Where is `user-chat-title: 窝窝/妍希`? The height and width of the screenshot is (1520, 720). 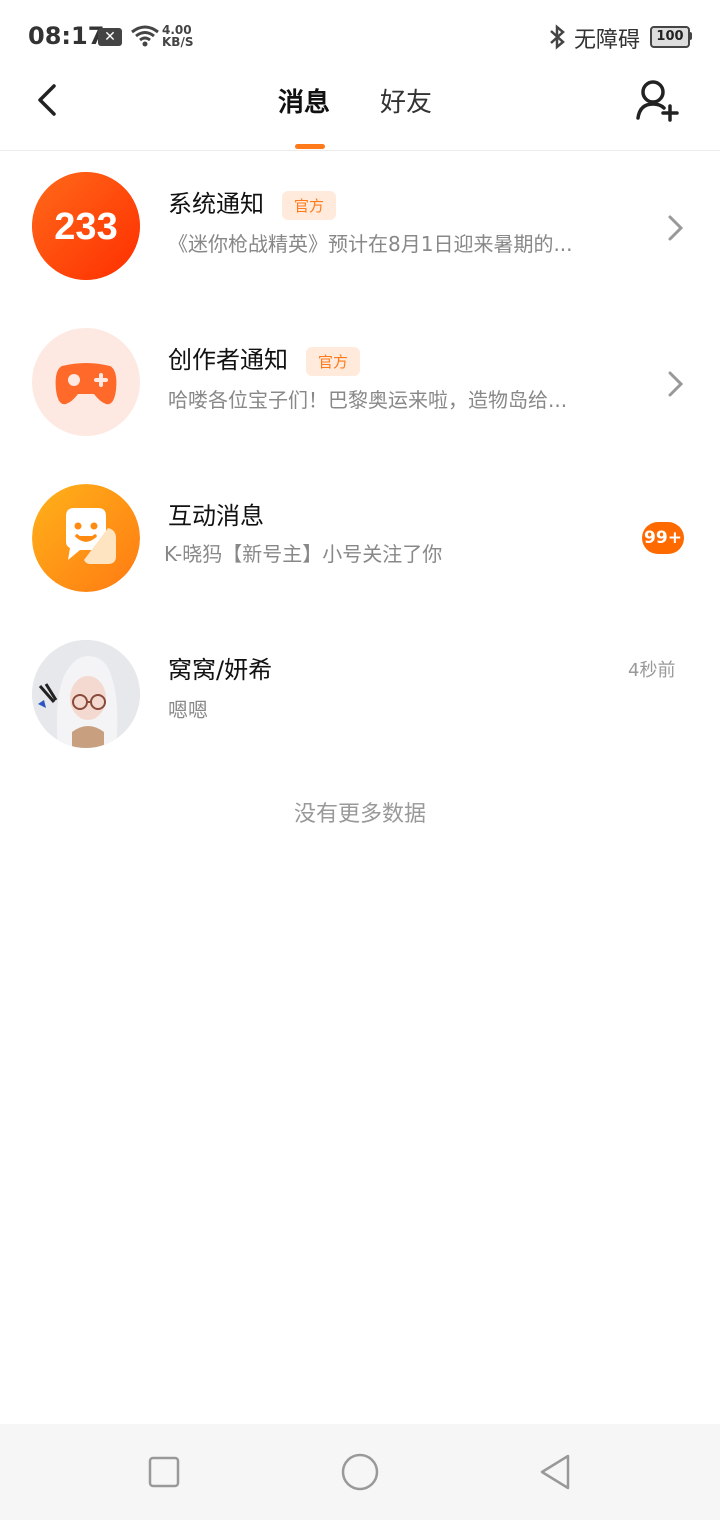 user-chat-title: 窝窝/妍希 is located at coordinates (220, 670).